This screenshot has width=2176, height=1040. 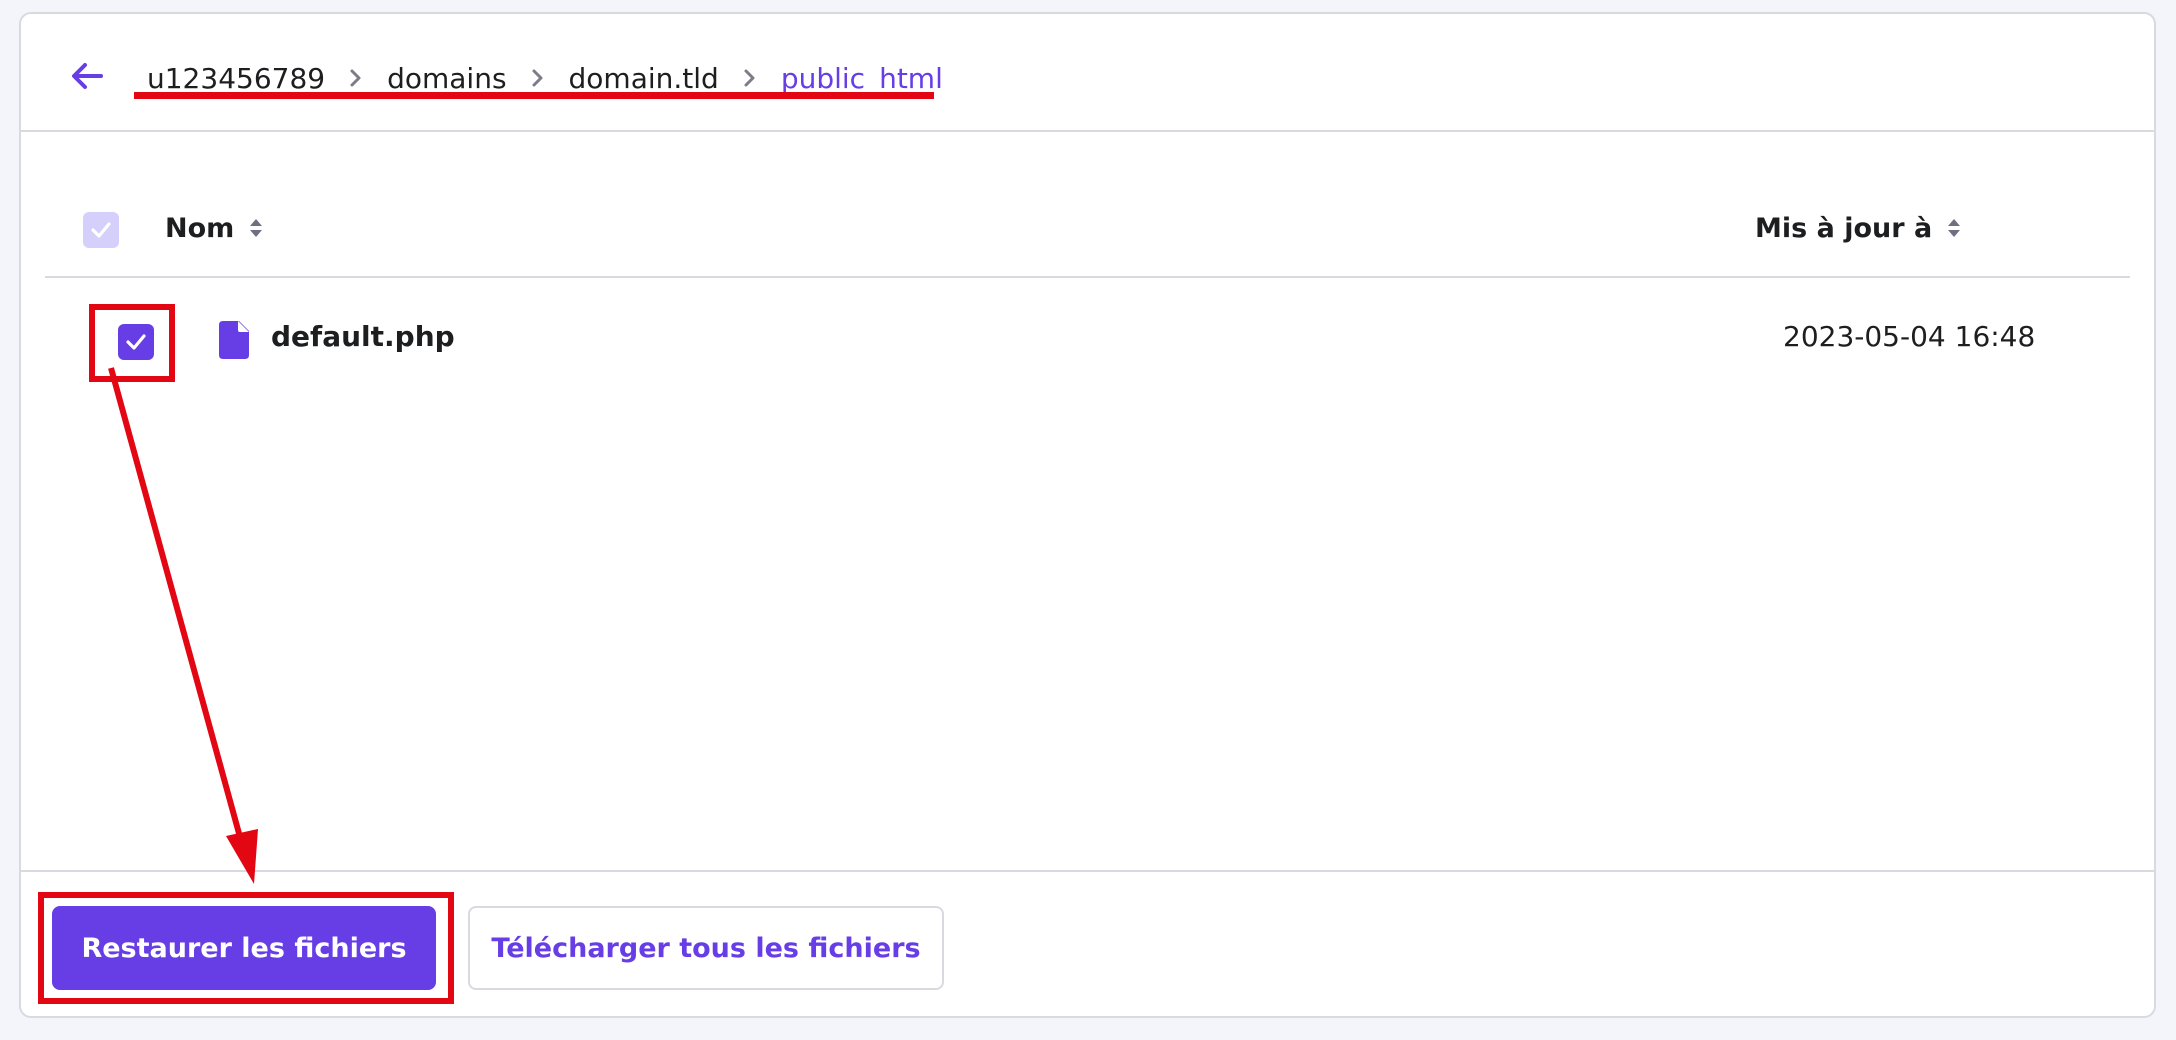 What do you see at coordinates (363, 336) in the screenshot?
I see `file-name: default.php` at bounding box center [363, 336].